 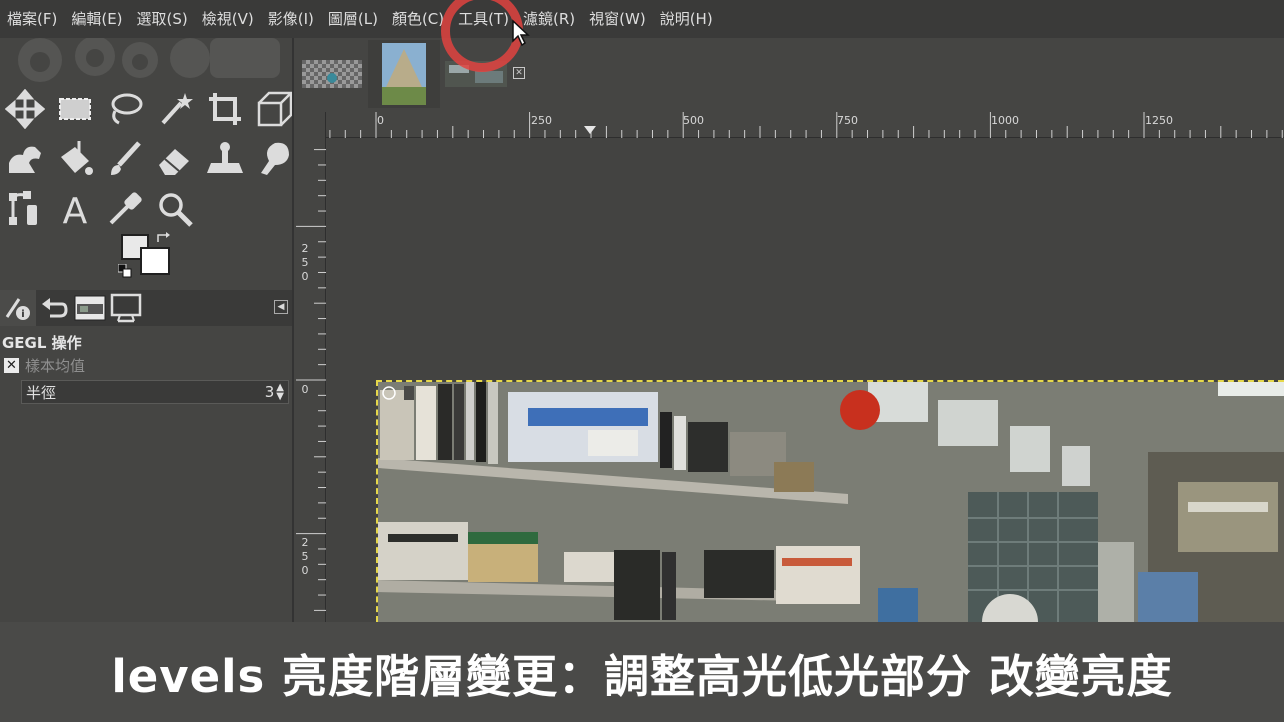 What do you see at coordinates (228, 19) in the screenshot?
I see `menu-view: 檢視(V)` at bounding box center [228, 19].